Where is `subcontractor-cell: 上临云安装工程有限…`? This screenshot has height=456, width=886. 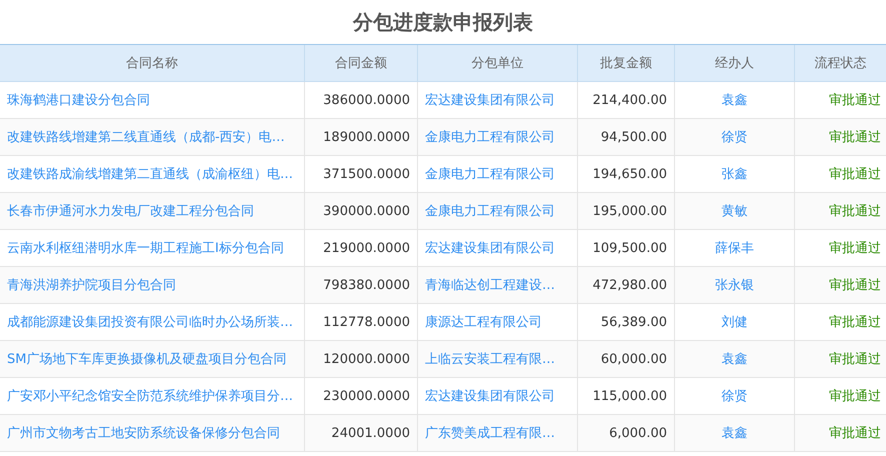 subcontractor-cell: 上临云安装工程有限… is located at coordinates (498, 359).